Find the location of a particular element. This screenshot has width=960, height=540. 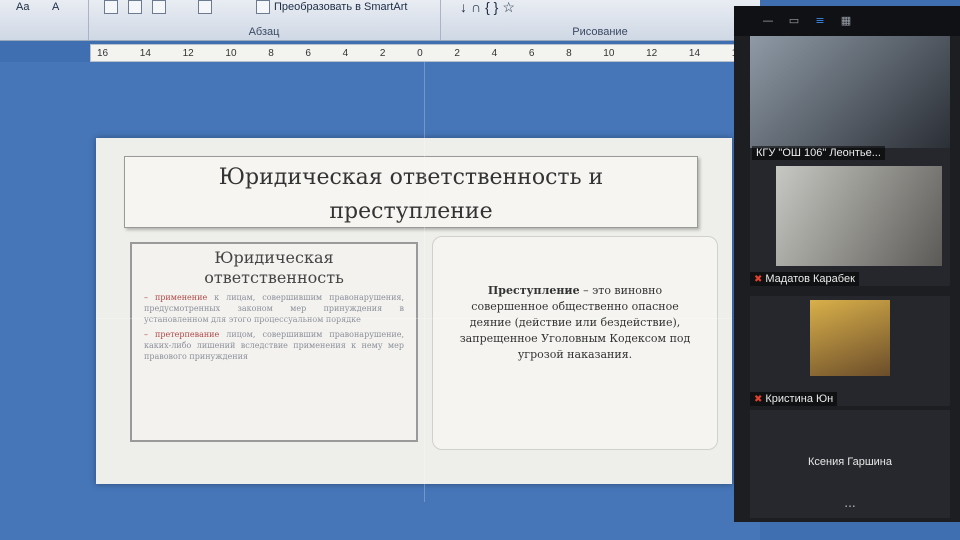

curve-shape-icon: ∩ is located at coordinates (476, 7).